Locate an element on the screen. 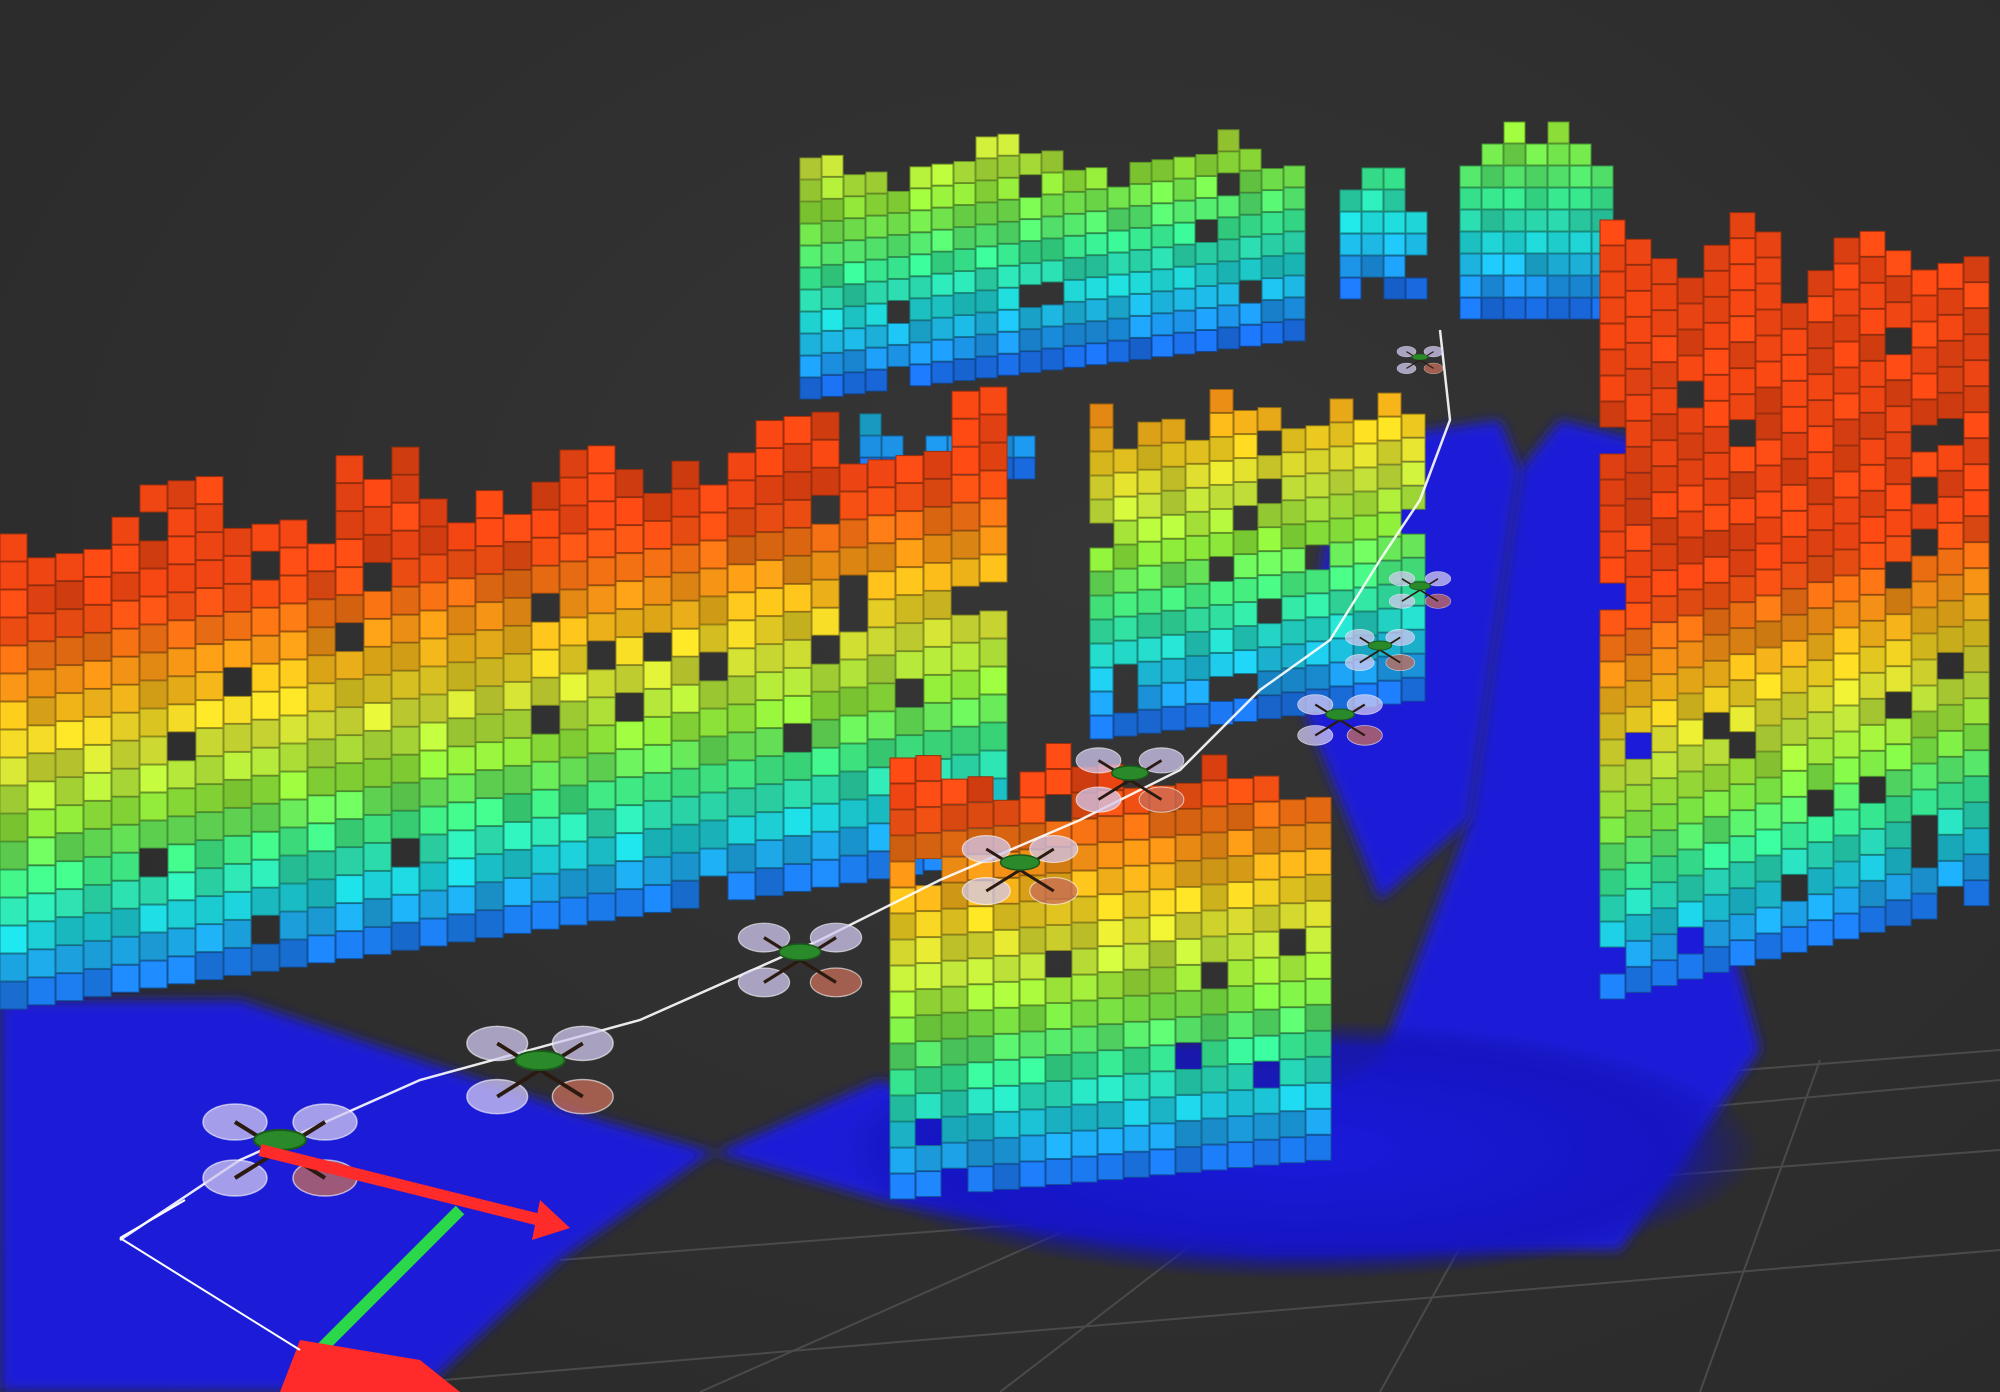 The image size is (2000, 1392). drone-body is located at coordinates (540, 1060).